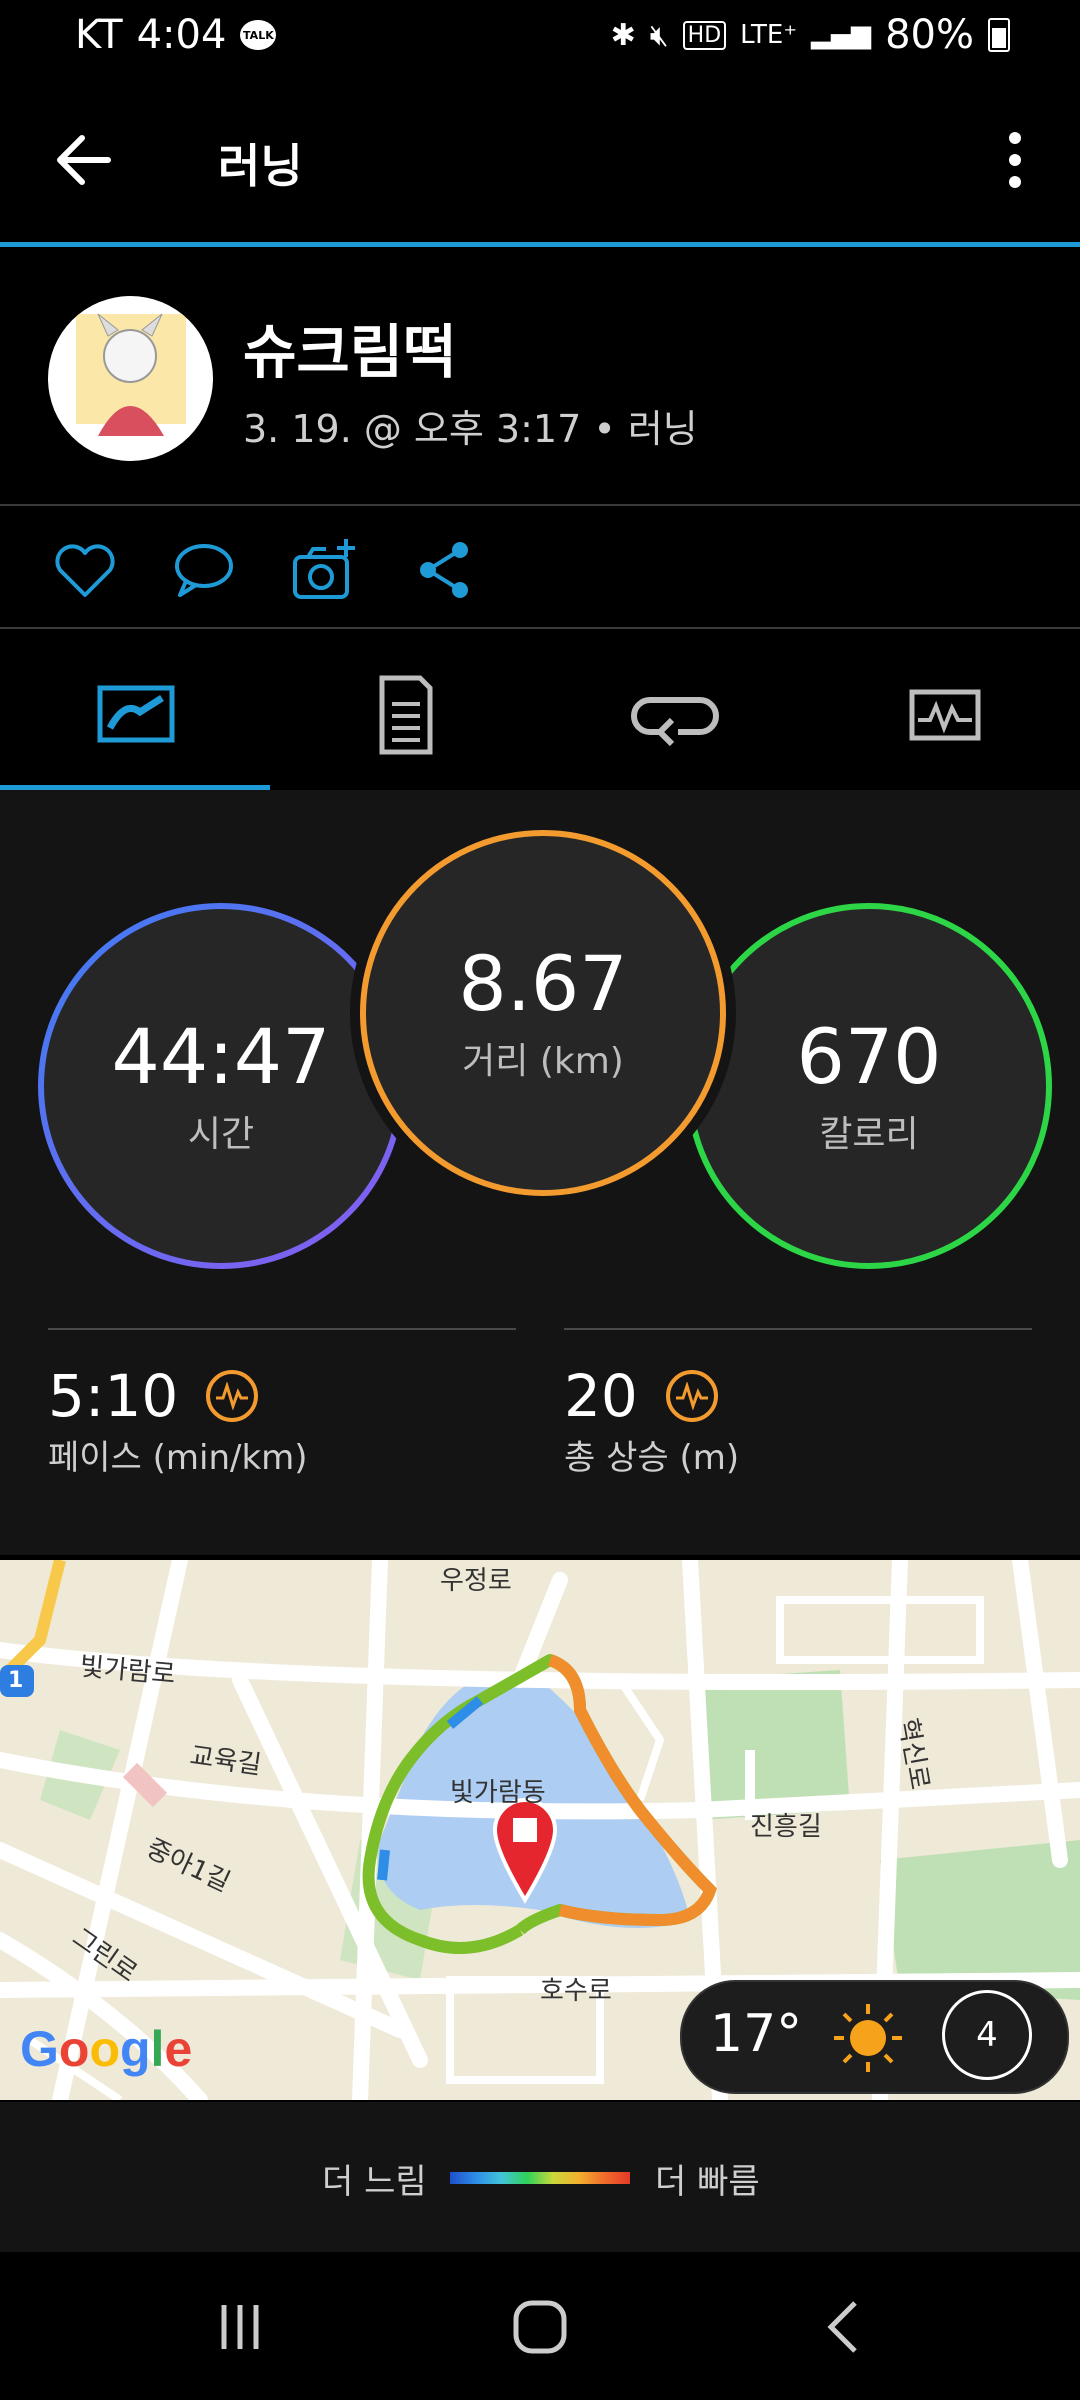 The width and height of the screenshot is (1080, 2400). I want to click on add-photo-button, so click(325, 570).